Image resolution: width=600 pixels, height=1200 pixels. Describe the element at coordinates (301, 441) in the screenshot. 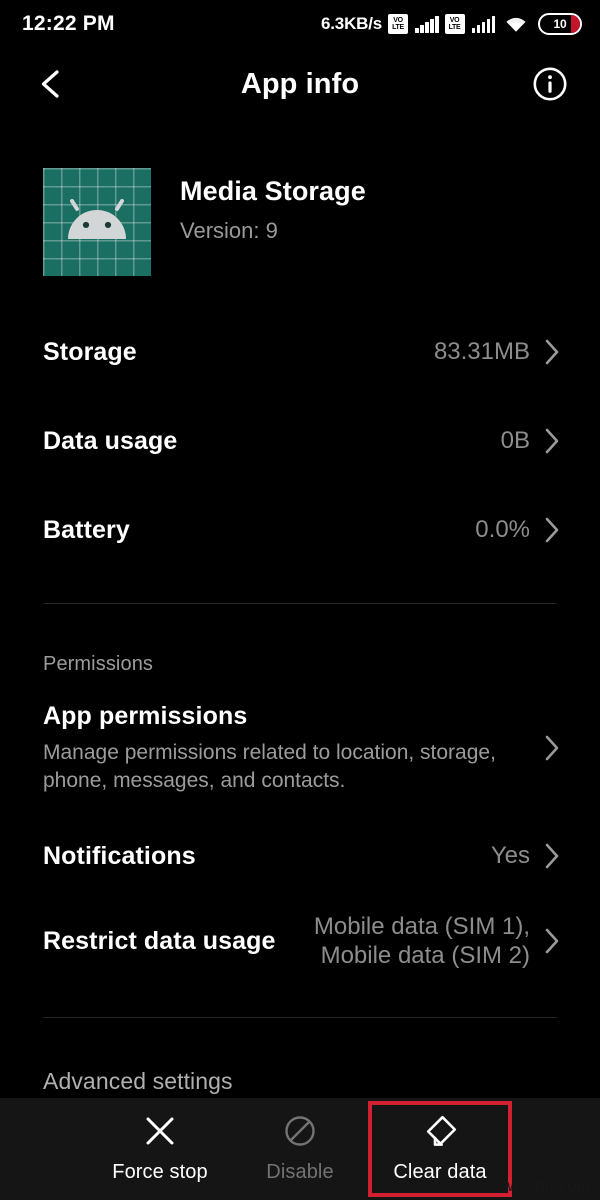

I see `row-data-usage: Data usage 0B` at that location.